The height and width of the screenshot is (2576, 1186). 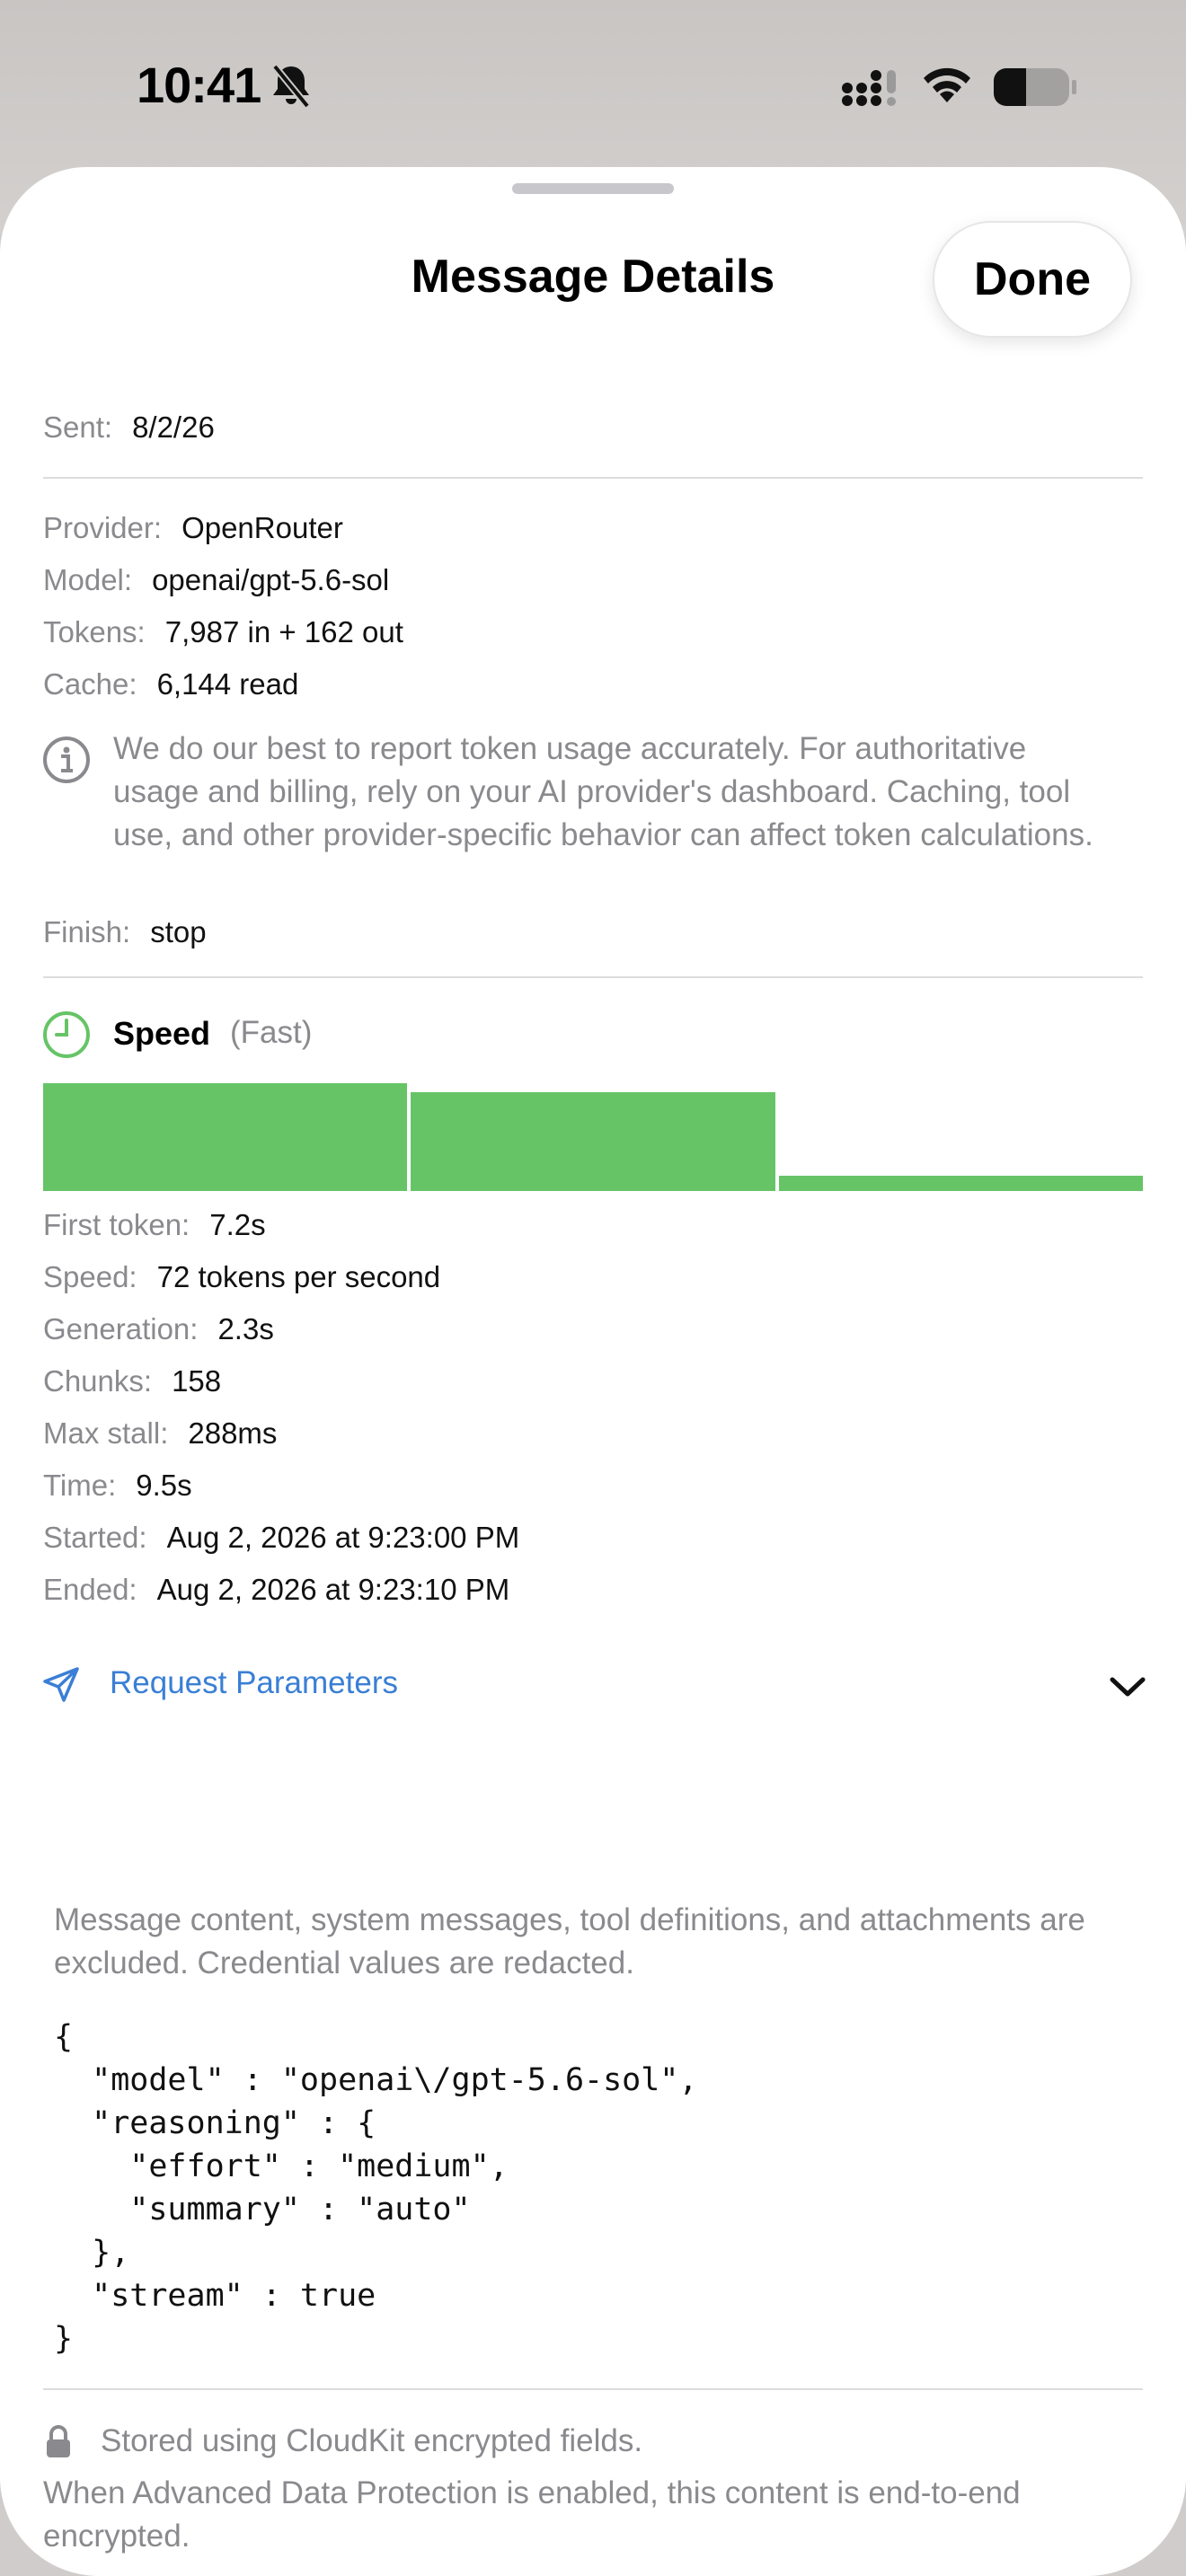 I want to click on speed-stat-value: Aug 2, 2026 at 9:23:10 PM, so click(x=333, y=1589).